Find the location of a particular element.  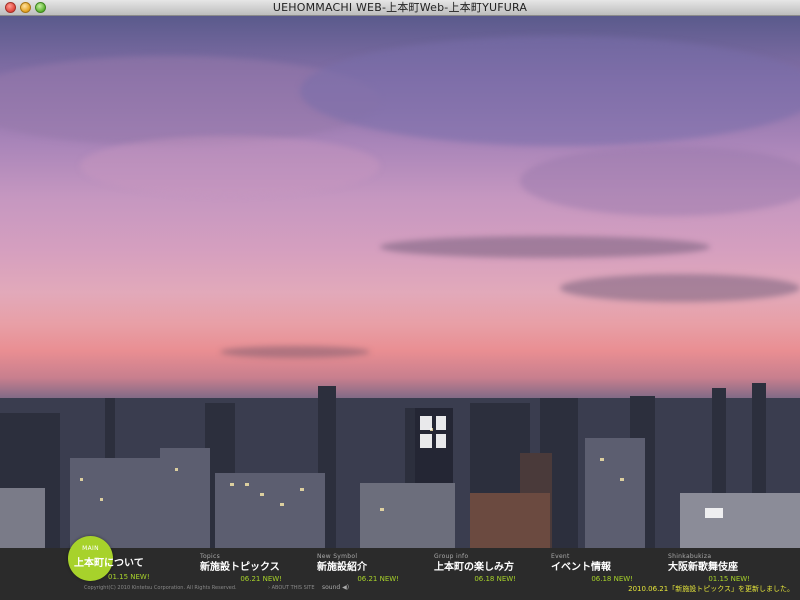

nav-item-event: Event イベント情報 06.18 NEW! is located at coordinates (606, 568).